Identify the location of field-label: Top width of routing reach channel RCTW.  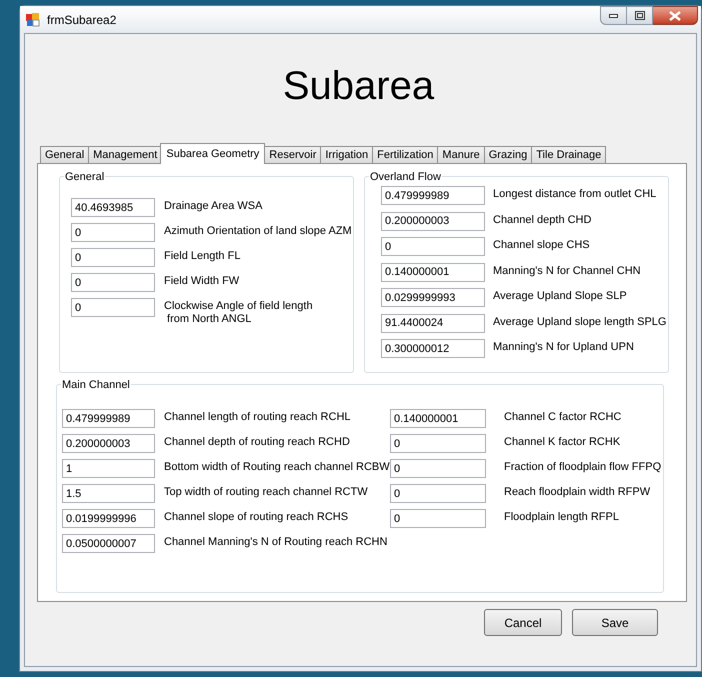
(266, 492).